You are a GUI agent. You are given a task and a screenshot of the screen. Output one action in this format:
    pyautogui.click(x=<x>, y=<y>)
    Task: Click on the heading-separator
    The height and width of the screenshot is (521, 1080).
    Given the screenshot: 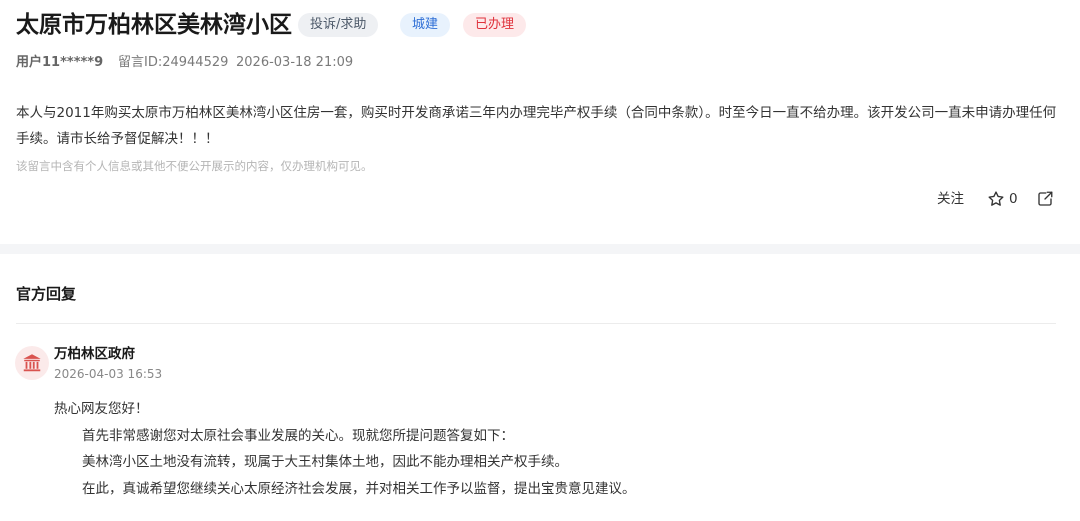 What is the action you would take?
    pyautogui.click(x=536, y=323)
    